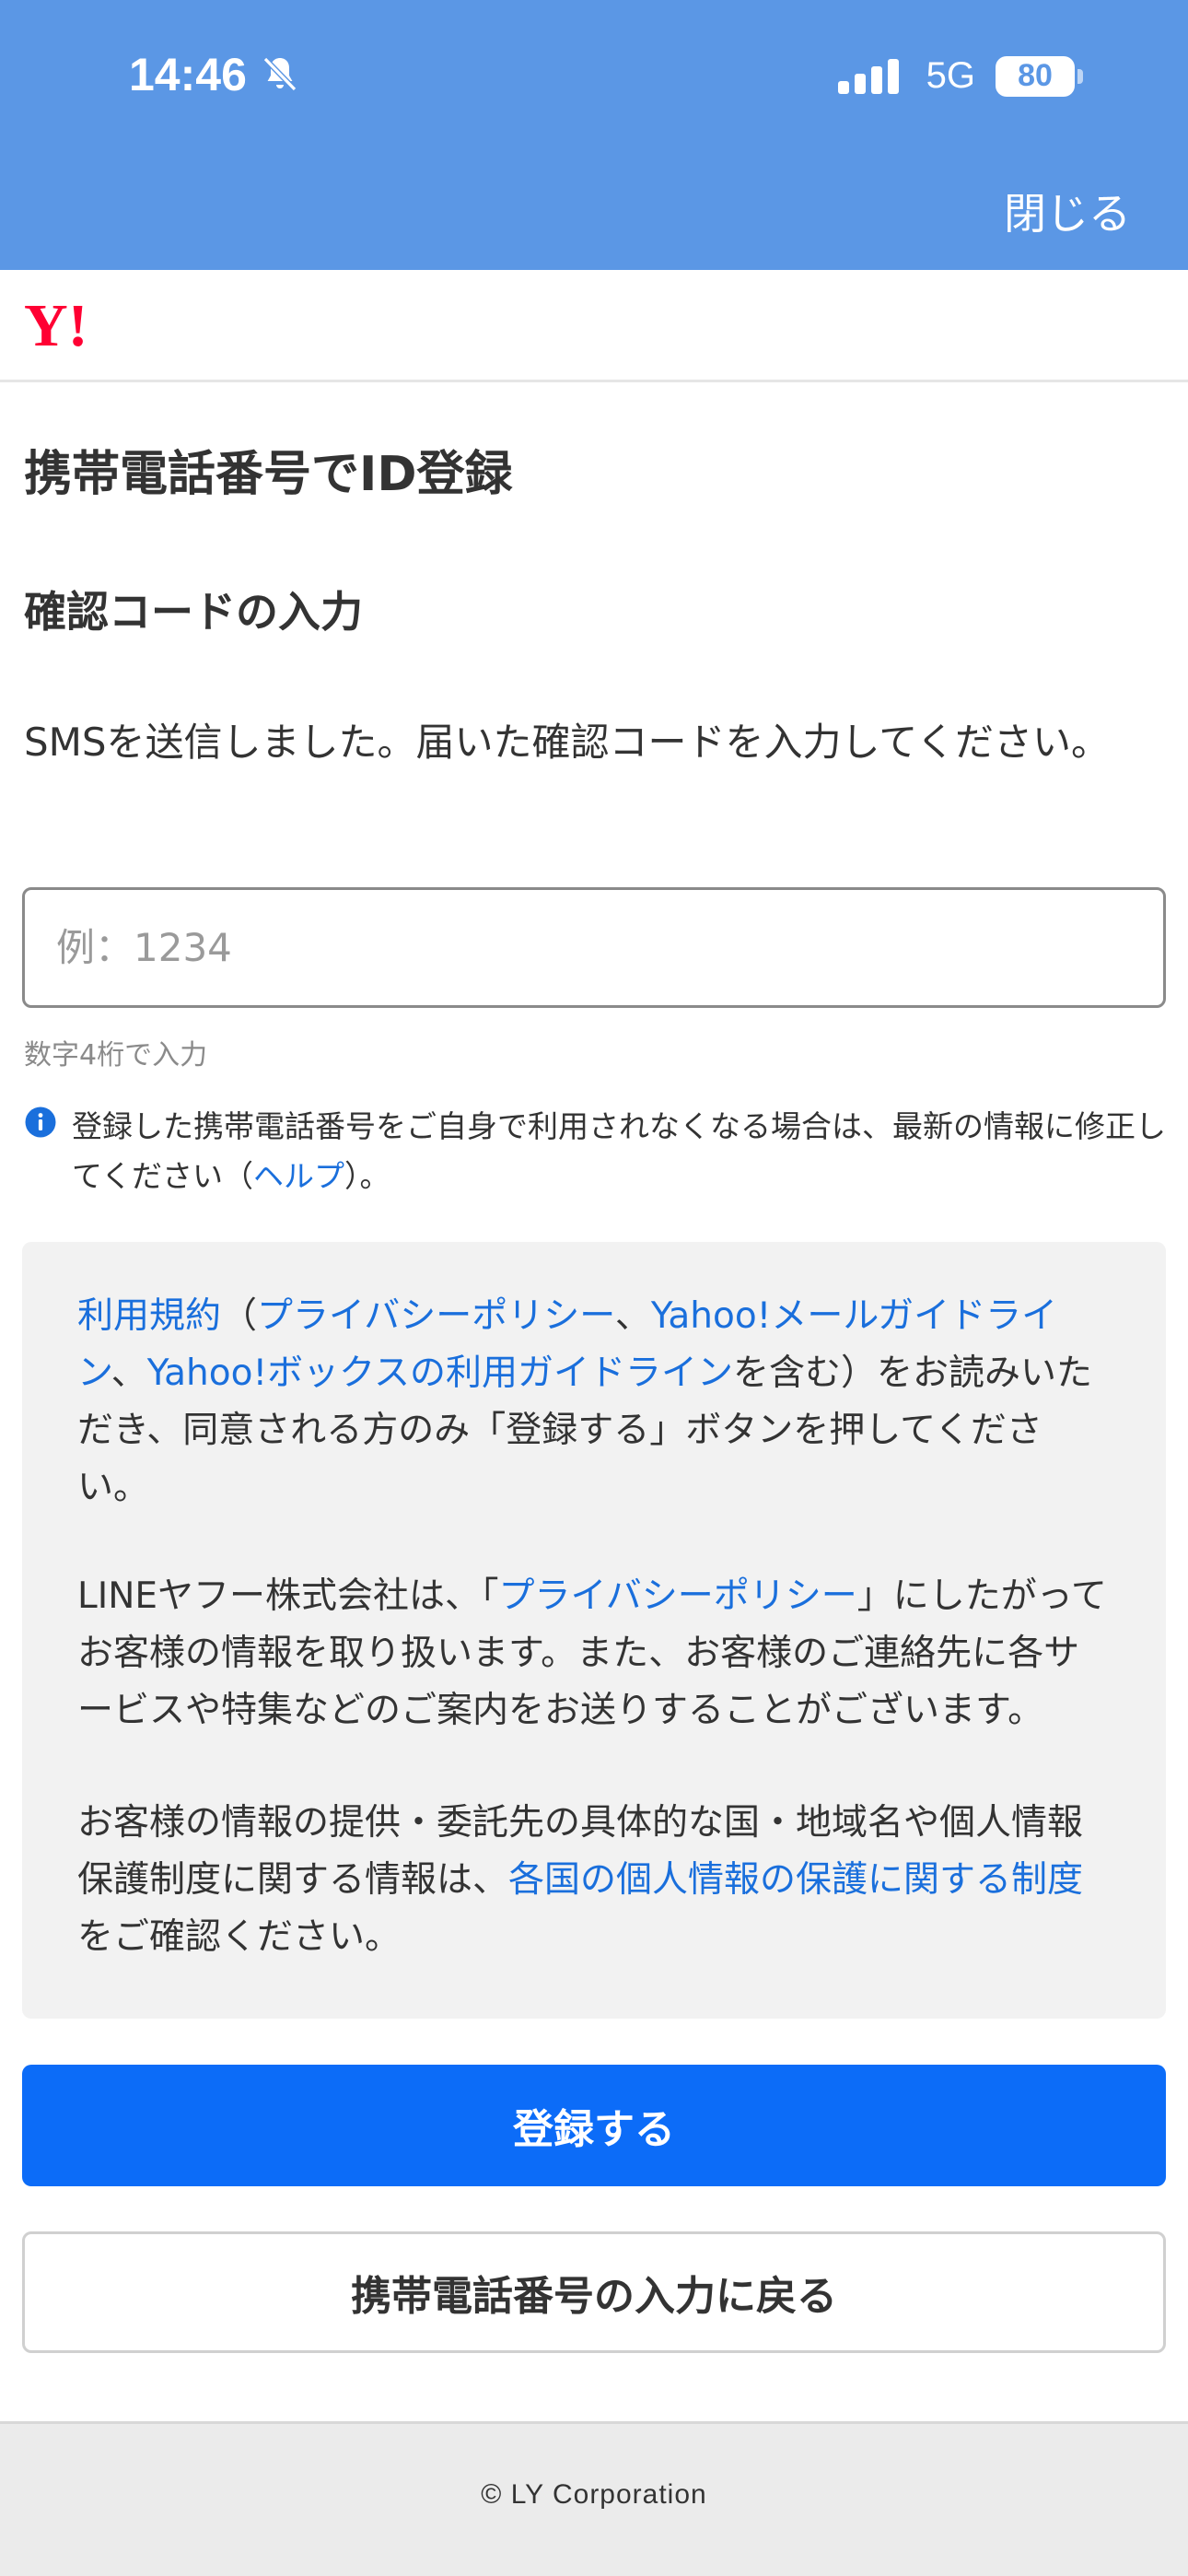 This screenshot has height=2576, width=1188. I want to click on info-icon, so click(40, 1122).